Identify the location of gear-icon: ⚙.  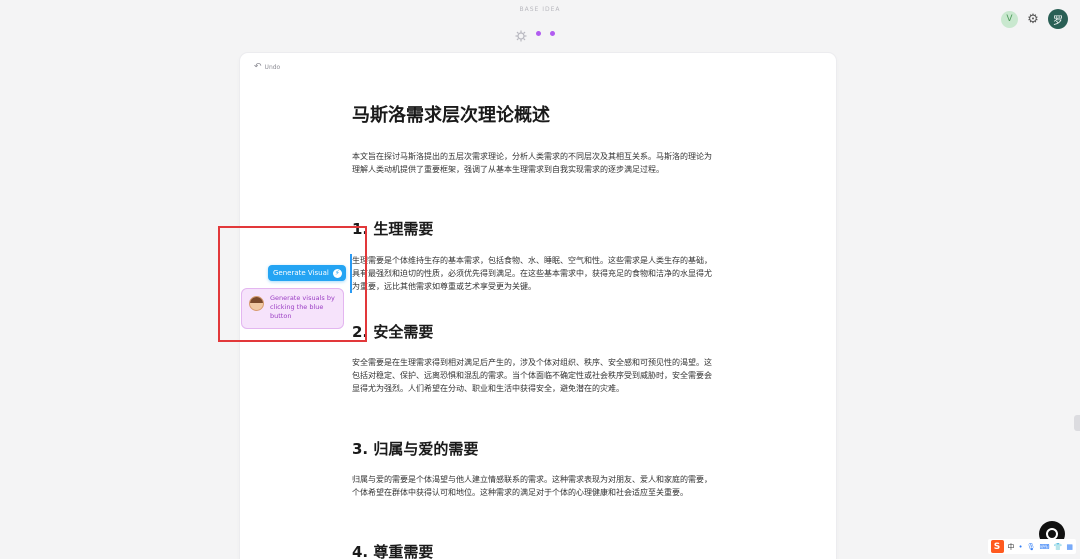
(1033, 19).